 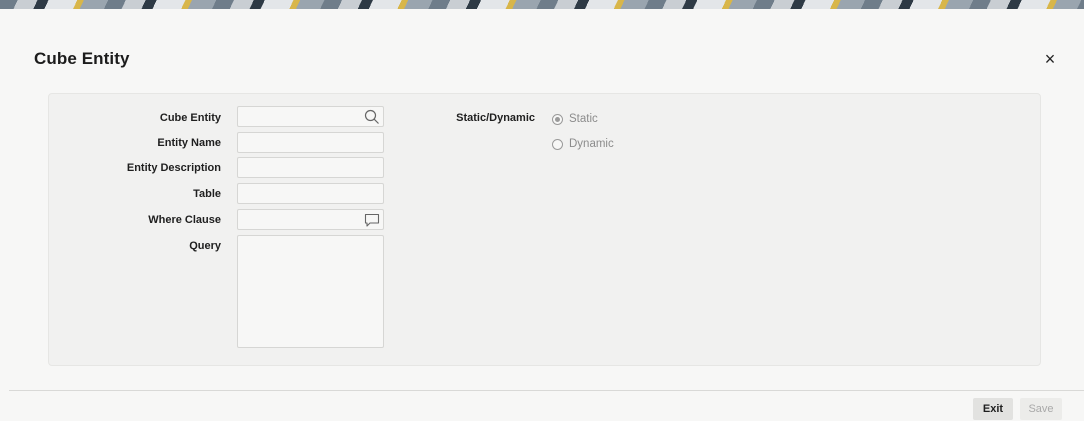 I want to click on table-field, so click(x=310, y=193).